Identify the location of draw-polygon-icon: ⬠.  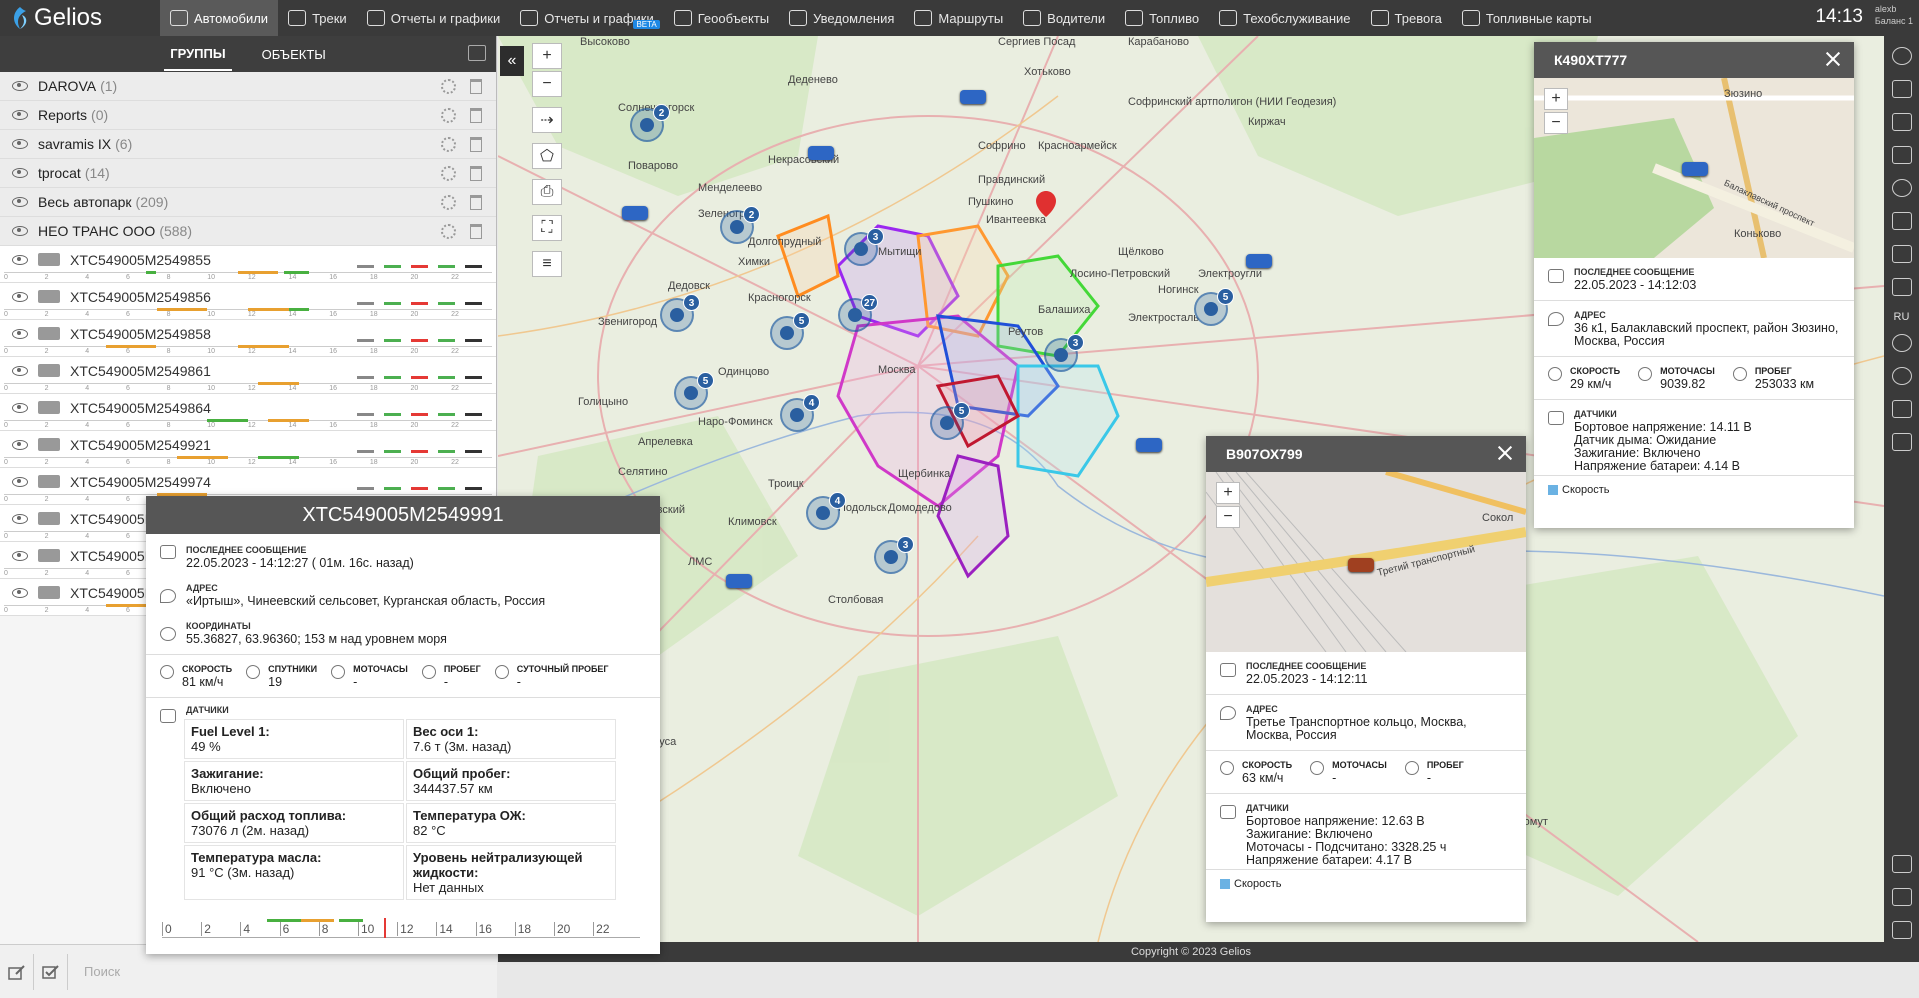
(547, 156).